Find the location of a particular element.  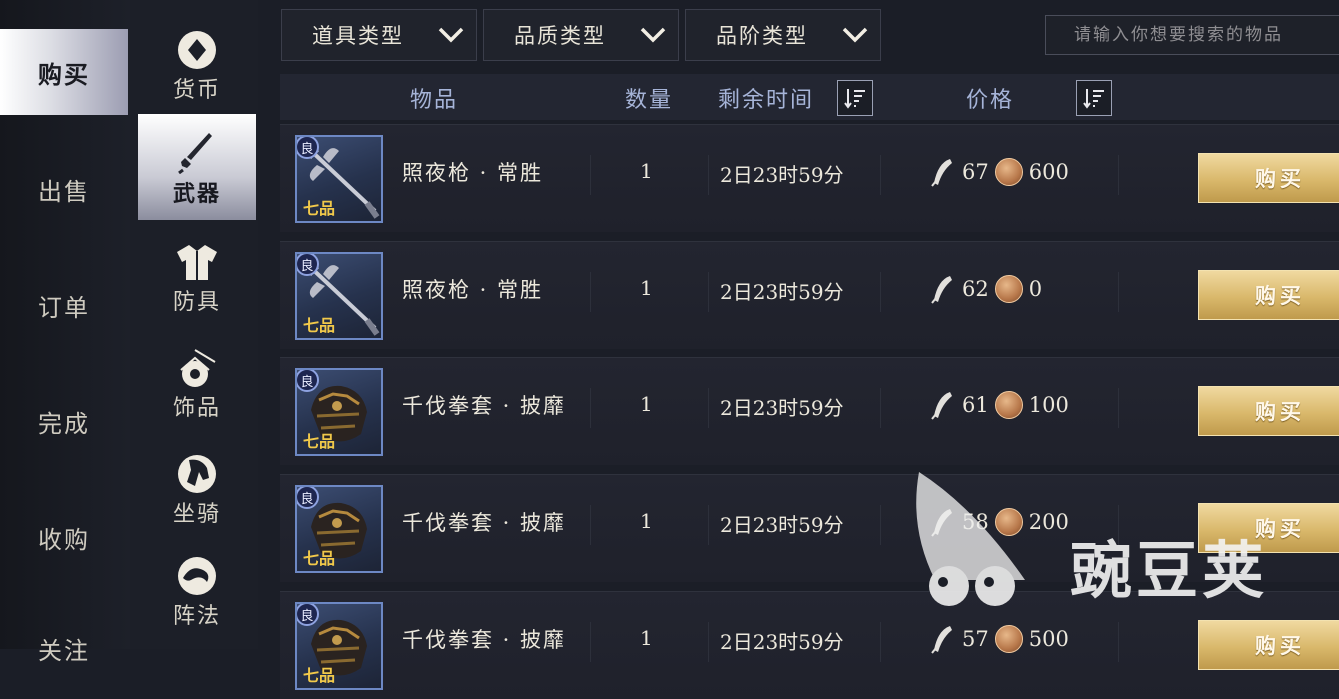

currency-icon is located at coordinates (197, 50).